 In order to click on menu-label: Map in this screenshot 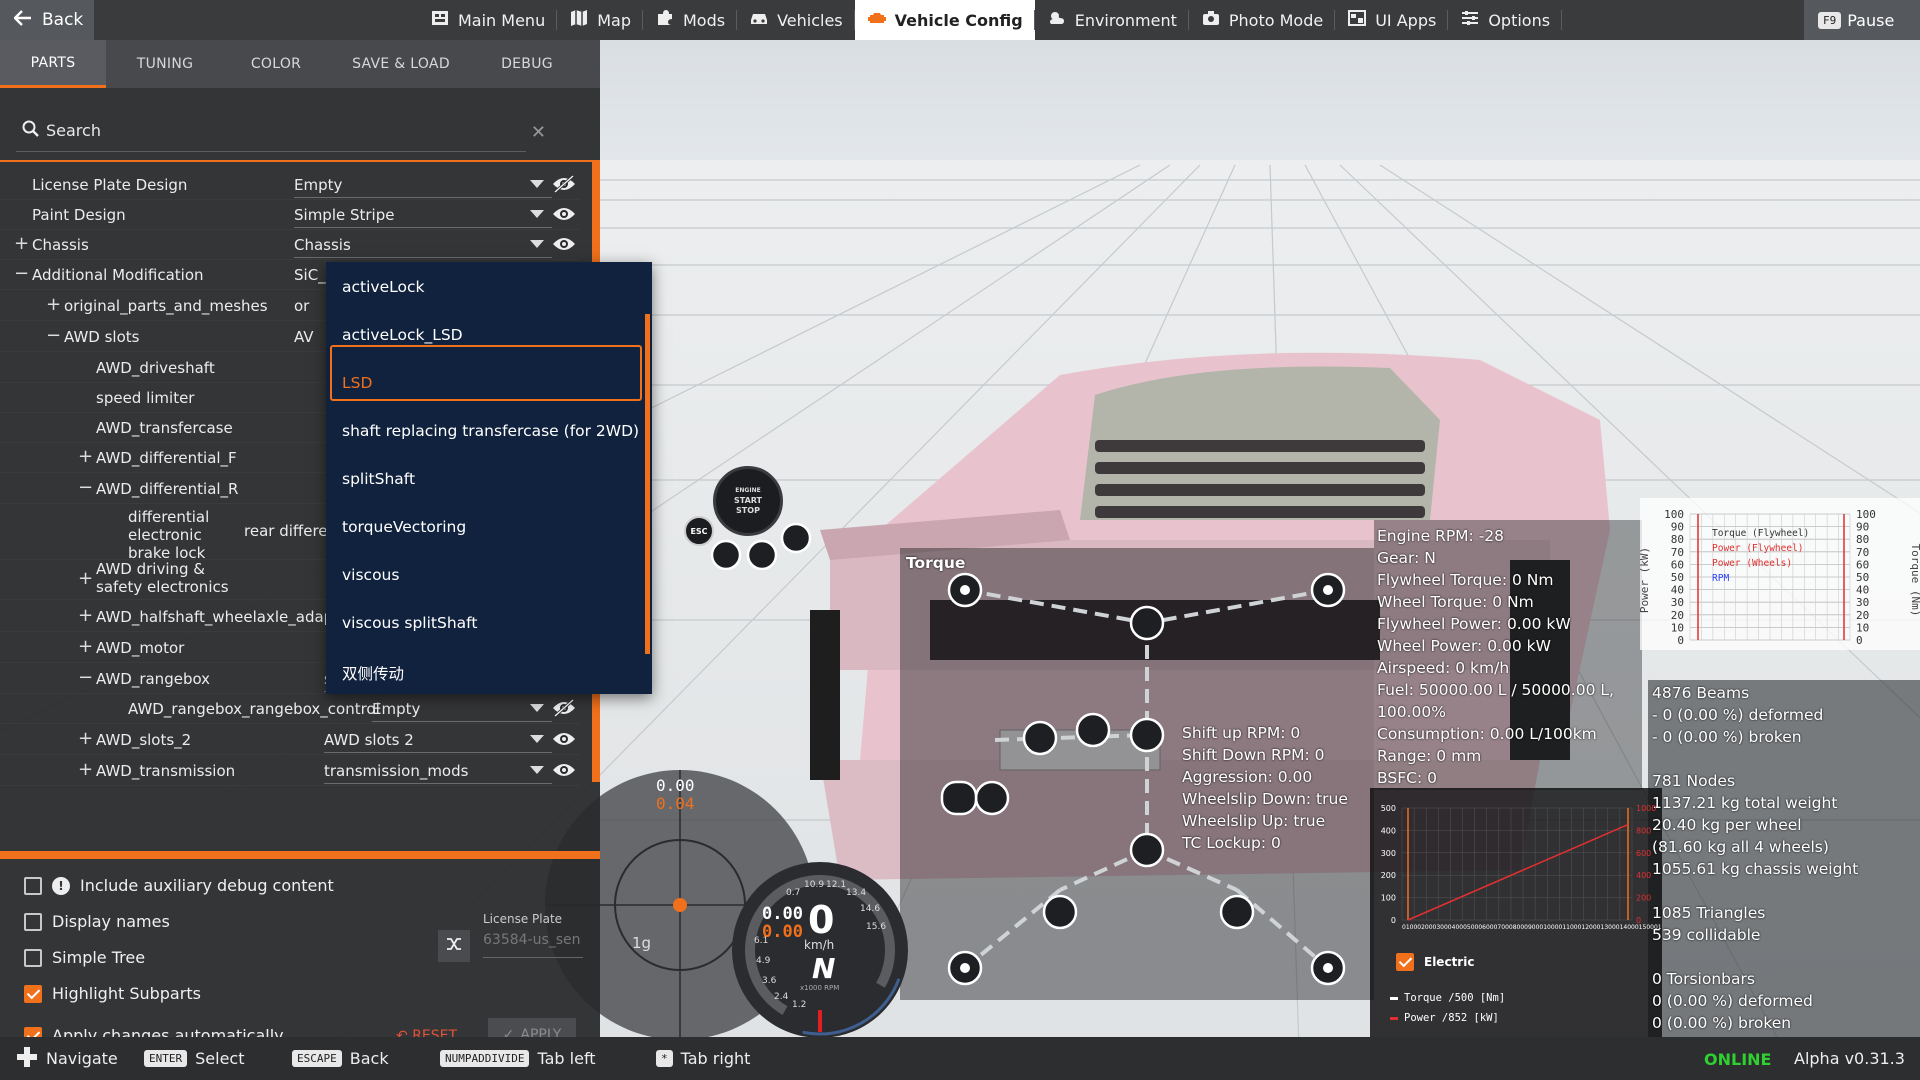, I will do `click(614, 20)`.